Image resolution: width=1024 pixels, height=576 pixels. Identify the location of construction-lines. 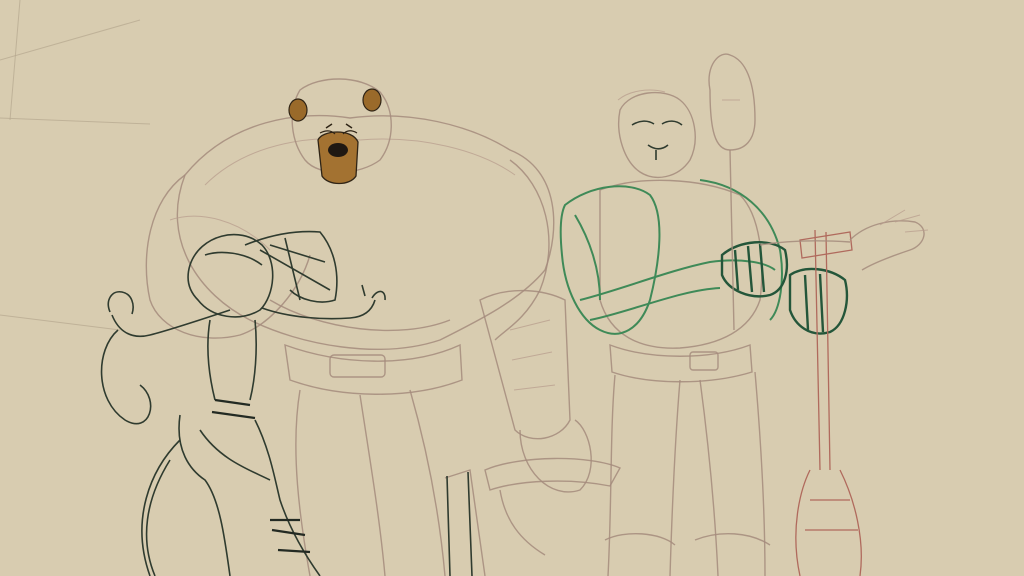
(75, 165).